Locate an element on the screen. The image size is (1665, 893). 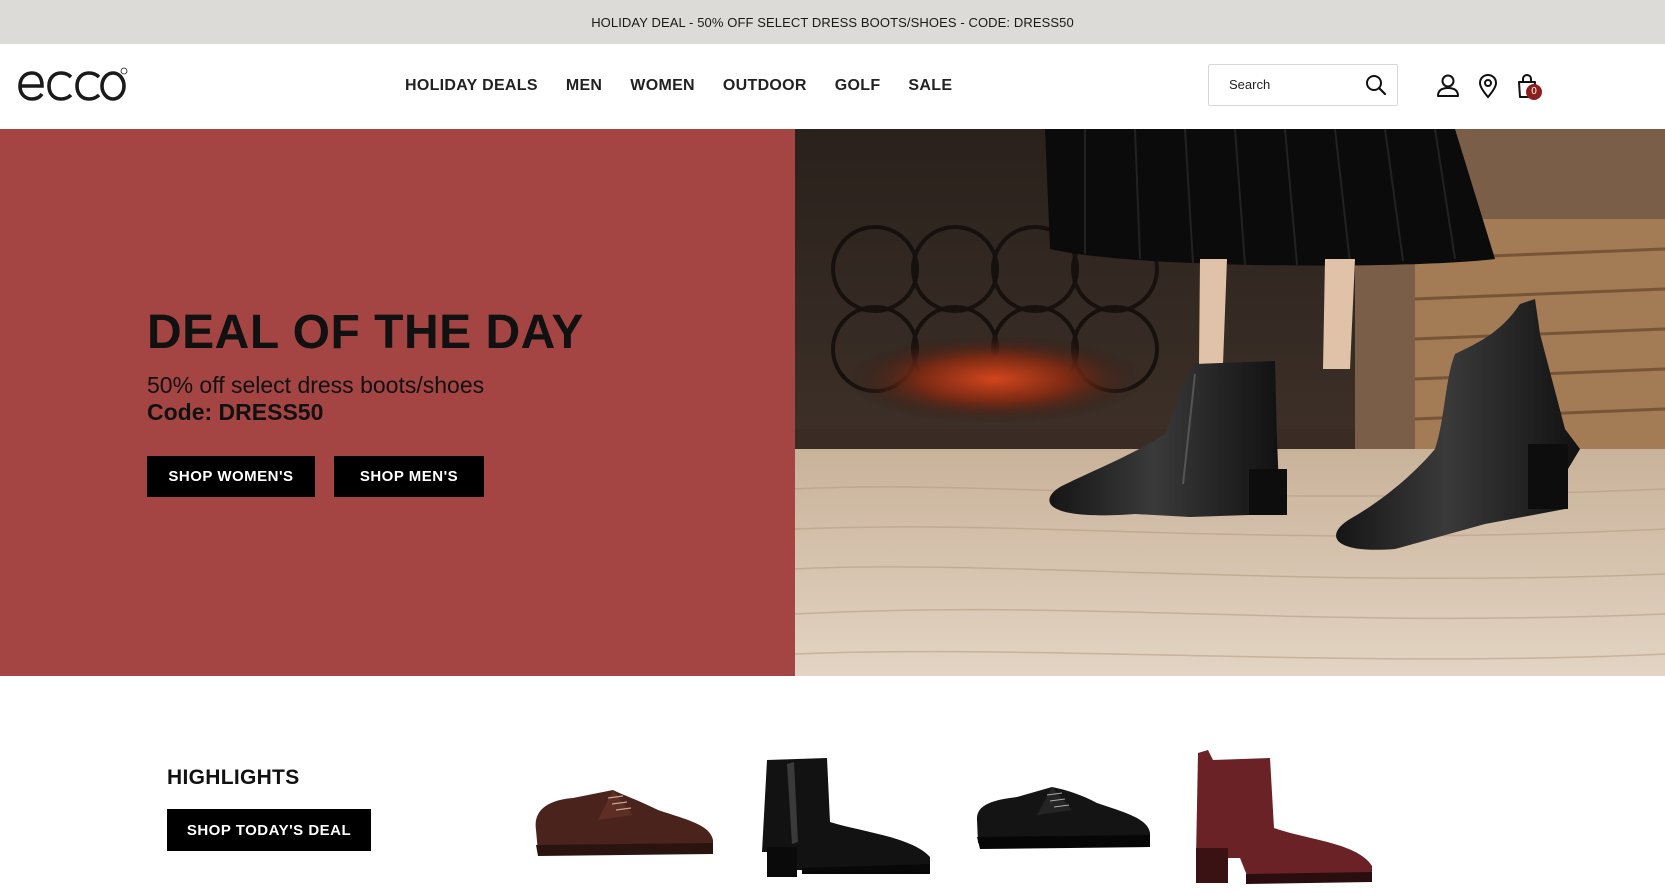
shop-todays-deal-button: SHOP TODAY'S DEAL is located at coordinates (269, 830).